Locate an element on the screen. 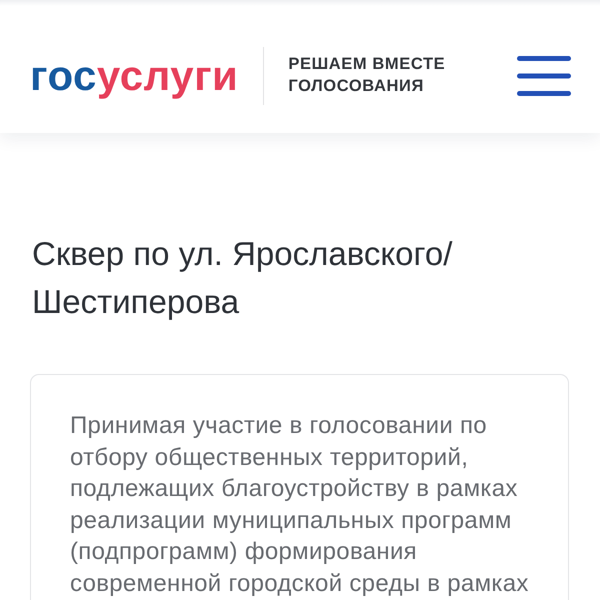 The width and height of the screenshot is (600, 600). logo: госуслуги is located at coordinates (134, 75).